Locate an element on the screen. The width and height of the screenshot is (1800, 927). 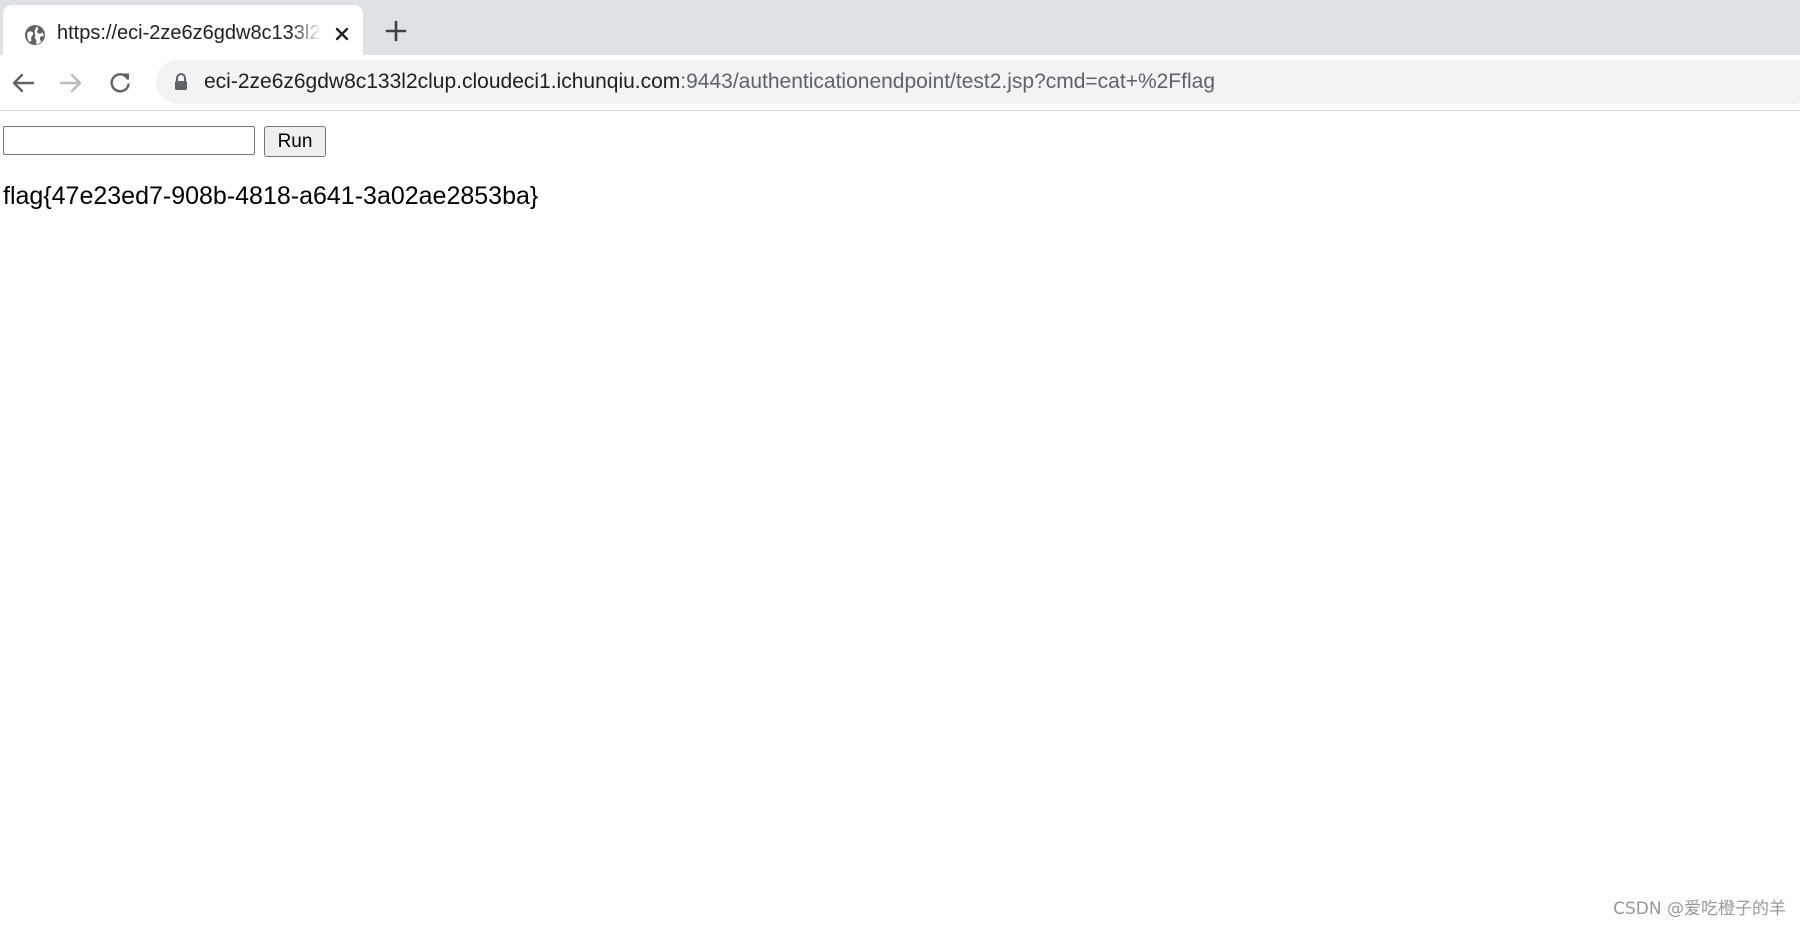
watermark: CSDN @爱吃橙子的羊 is located at coordinates (1699, 909).